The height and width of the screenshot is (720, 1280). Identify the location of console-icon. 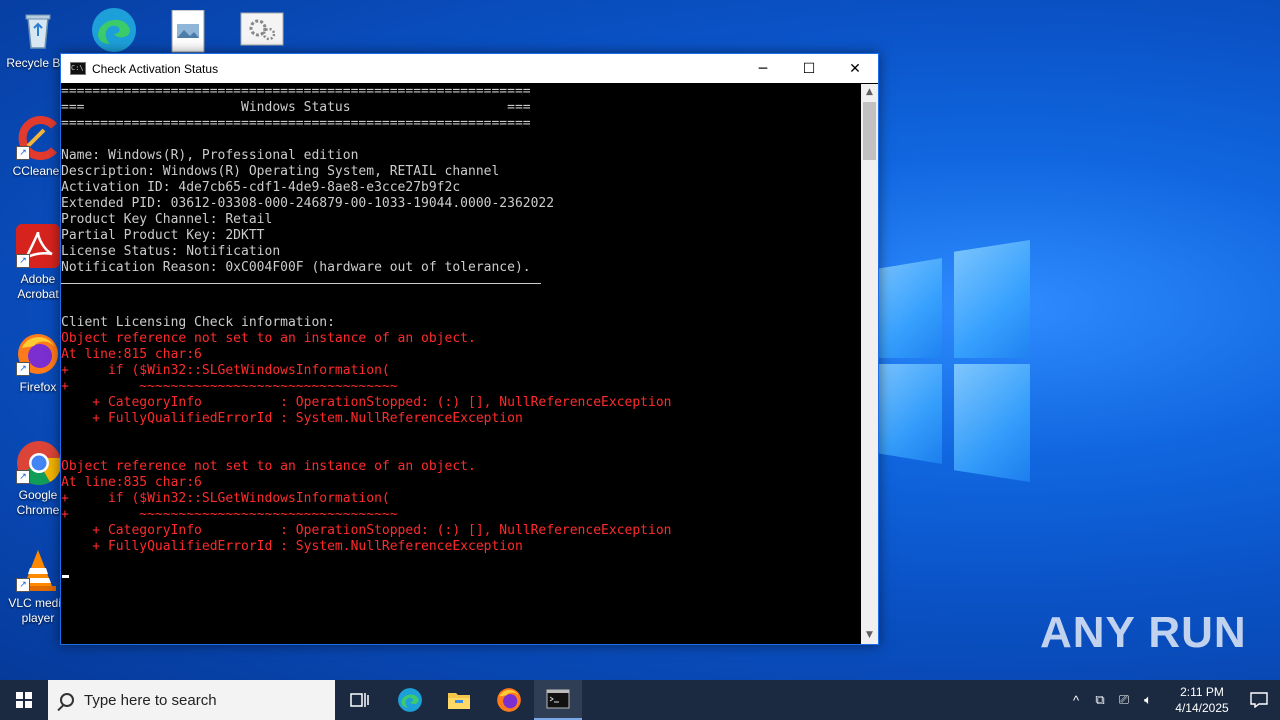
(558, 699).